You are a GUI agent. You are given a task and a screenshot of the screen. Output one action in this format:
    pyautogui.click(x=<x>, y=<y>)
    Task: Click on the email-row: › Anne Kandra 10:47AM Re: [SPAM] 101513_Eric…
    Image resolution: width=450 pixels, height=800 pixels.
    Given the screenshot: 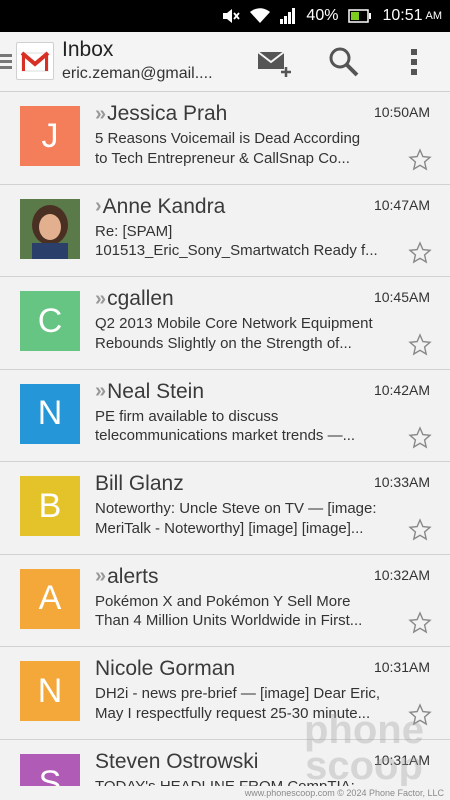 What is the action you would take?
    pyautogui.click(x=225, y=230)
    